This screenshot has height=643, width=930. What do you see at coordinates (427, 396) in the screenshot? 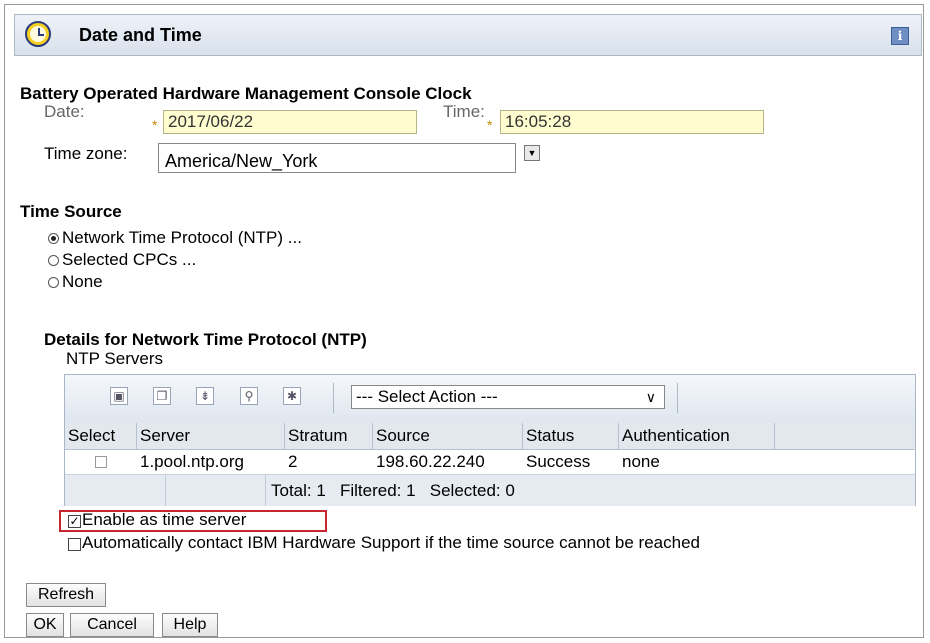
I see `select-action-label: --- Select Action ---` at bounding box center [427, 396].